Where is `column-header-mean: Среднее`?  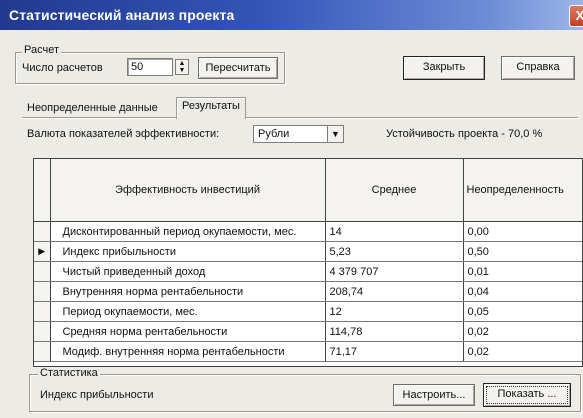 column-header-mean: Среднее is located at coordinates (394, 190).